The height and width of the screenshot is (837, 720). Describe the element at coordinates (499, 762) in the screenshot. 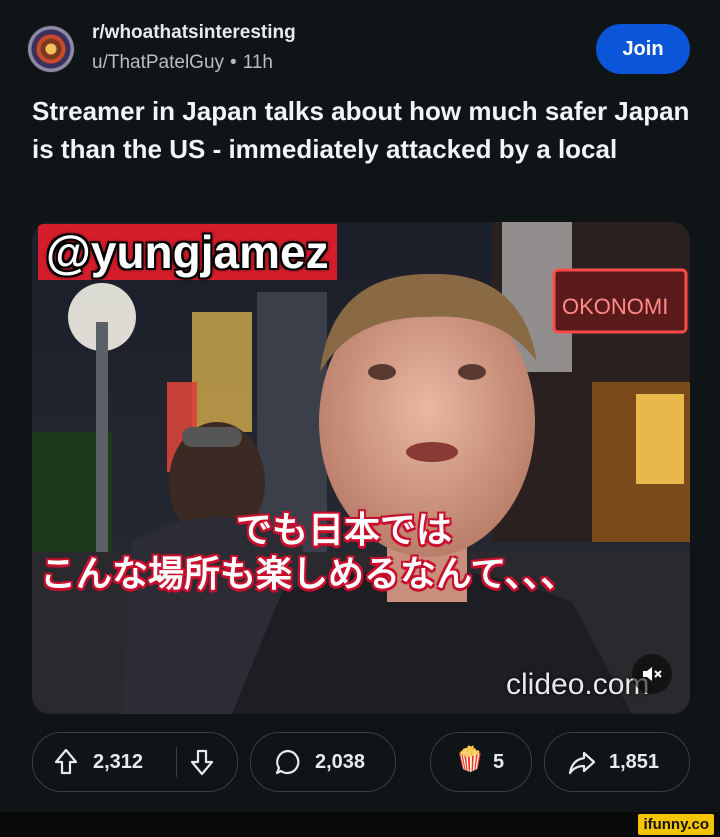

I see `award-count: 5` at that location.